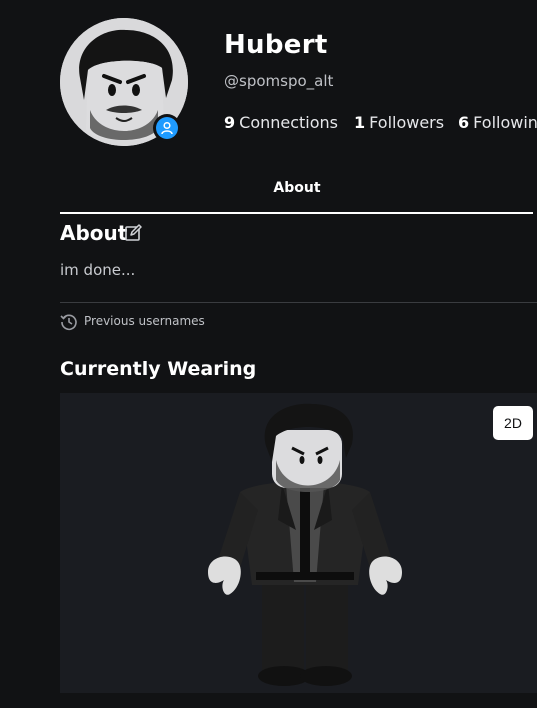 This screenshot has height=708, width=537. I want to click on edit-icon, so click(133, 233).